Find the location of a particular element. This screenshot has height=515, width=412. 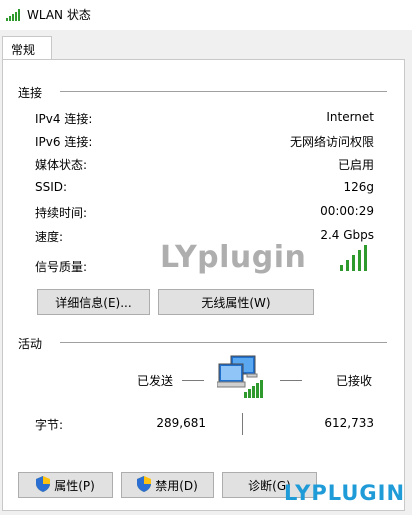

ipv4-value: Internet is located at coordinates (350, 117).